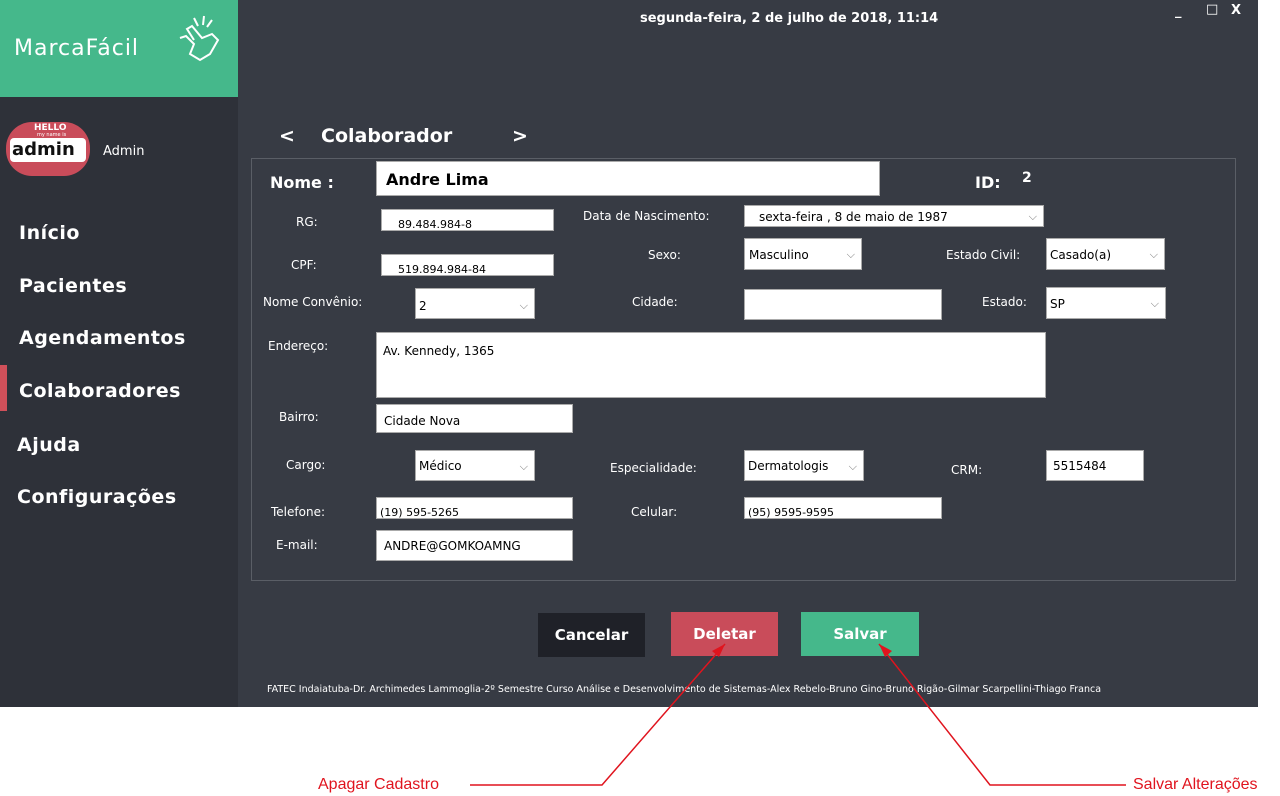 The height and width of the screenshot is (796, 1280). I want to click on annotation-salvar-alteracoes: Salvar Alterações, so click(1195, 784).